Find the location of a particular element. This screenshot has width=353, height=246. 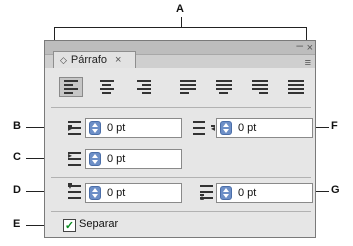

justify-last-left-button is located at coordinates (188, 87).